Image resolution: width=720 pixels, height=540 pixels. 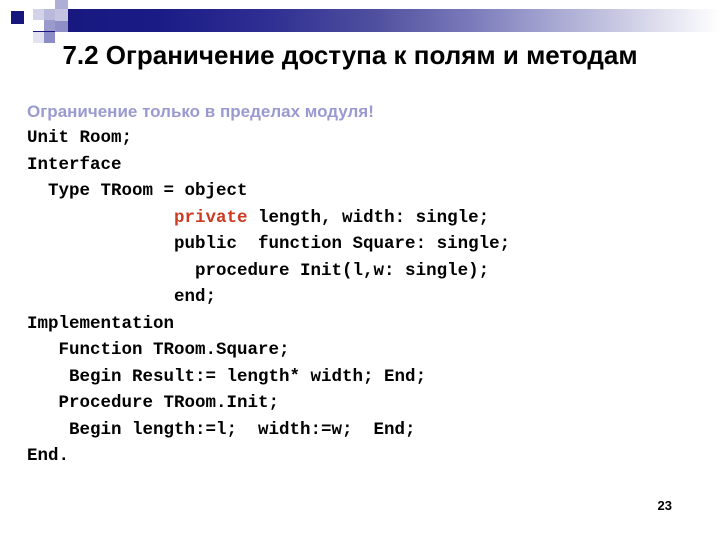 I want to click on decor-square-lavender-a, so click(x=38, y=14).